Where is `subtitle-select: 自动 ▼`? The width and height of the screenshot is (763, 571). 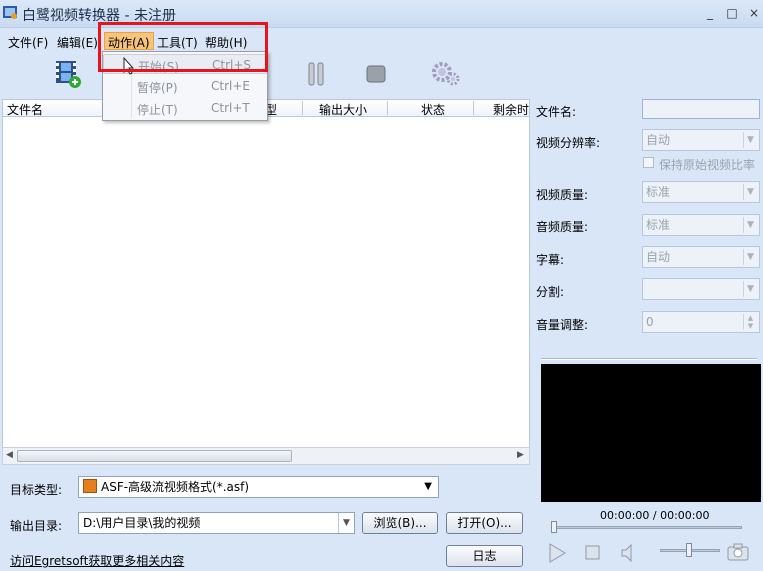 subtitle-select: 自动 ▼ is located at coordinates (701, 257).